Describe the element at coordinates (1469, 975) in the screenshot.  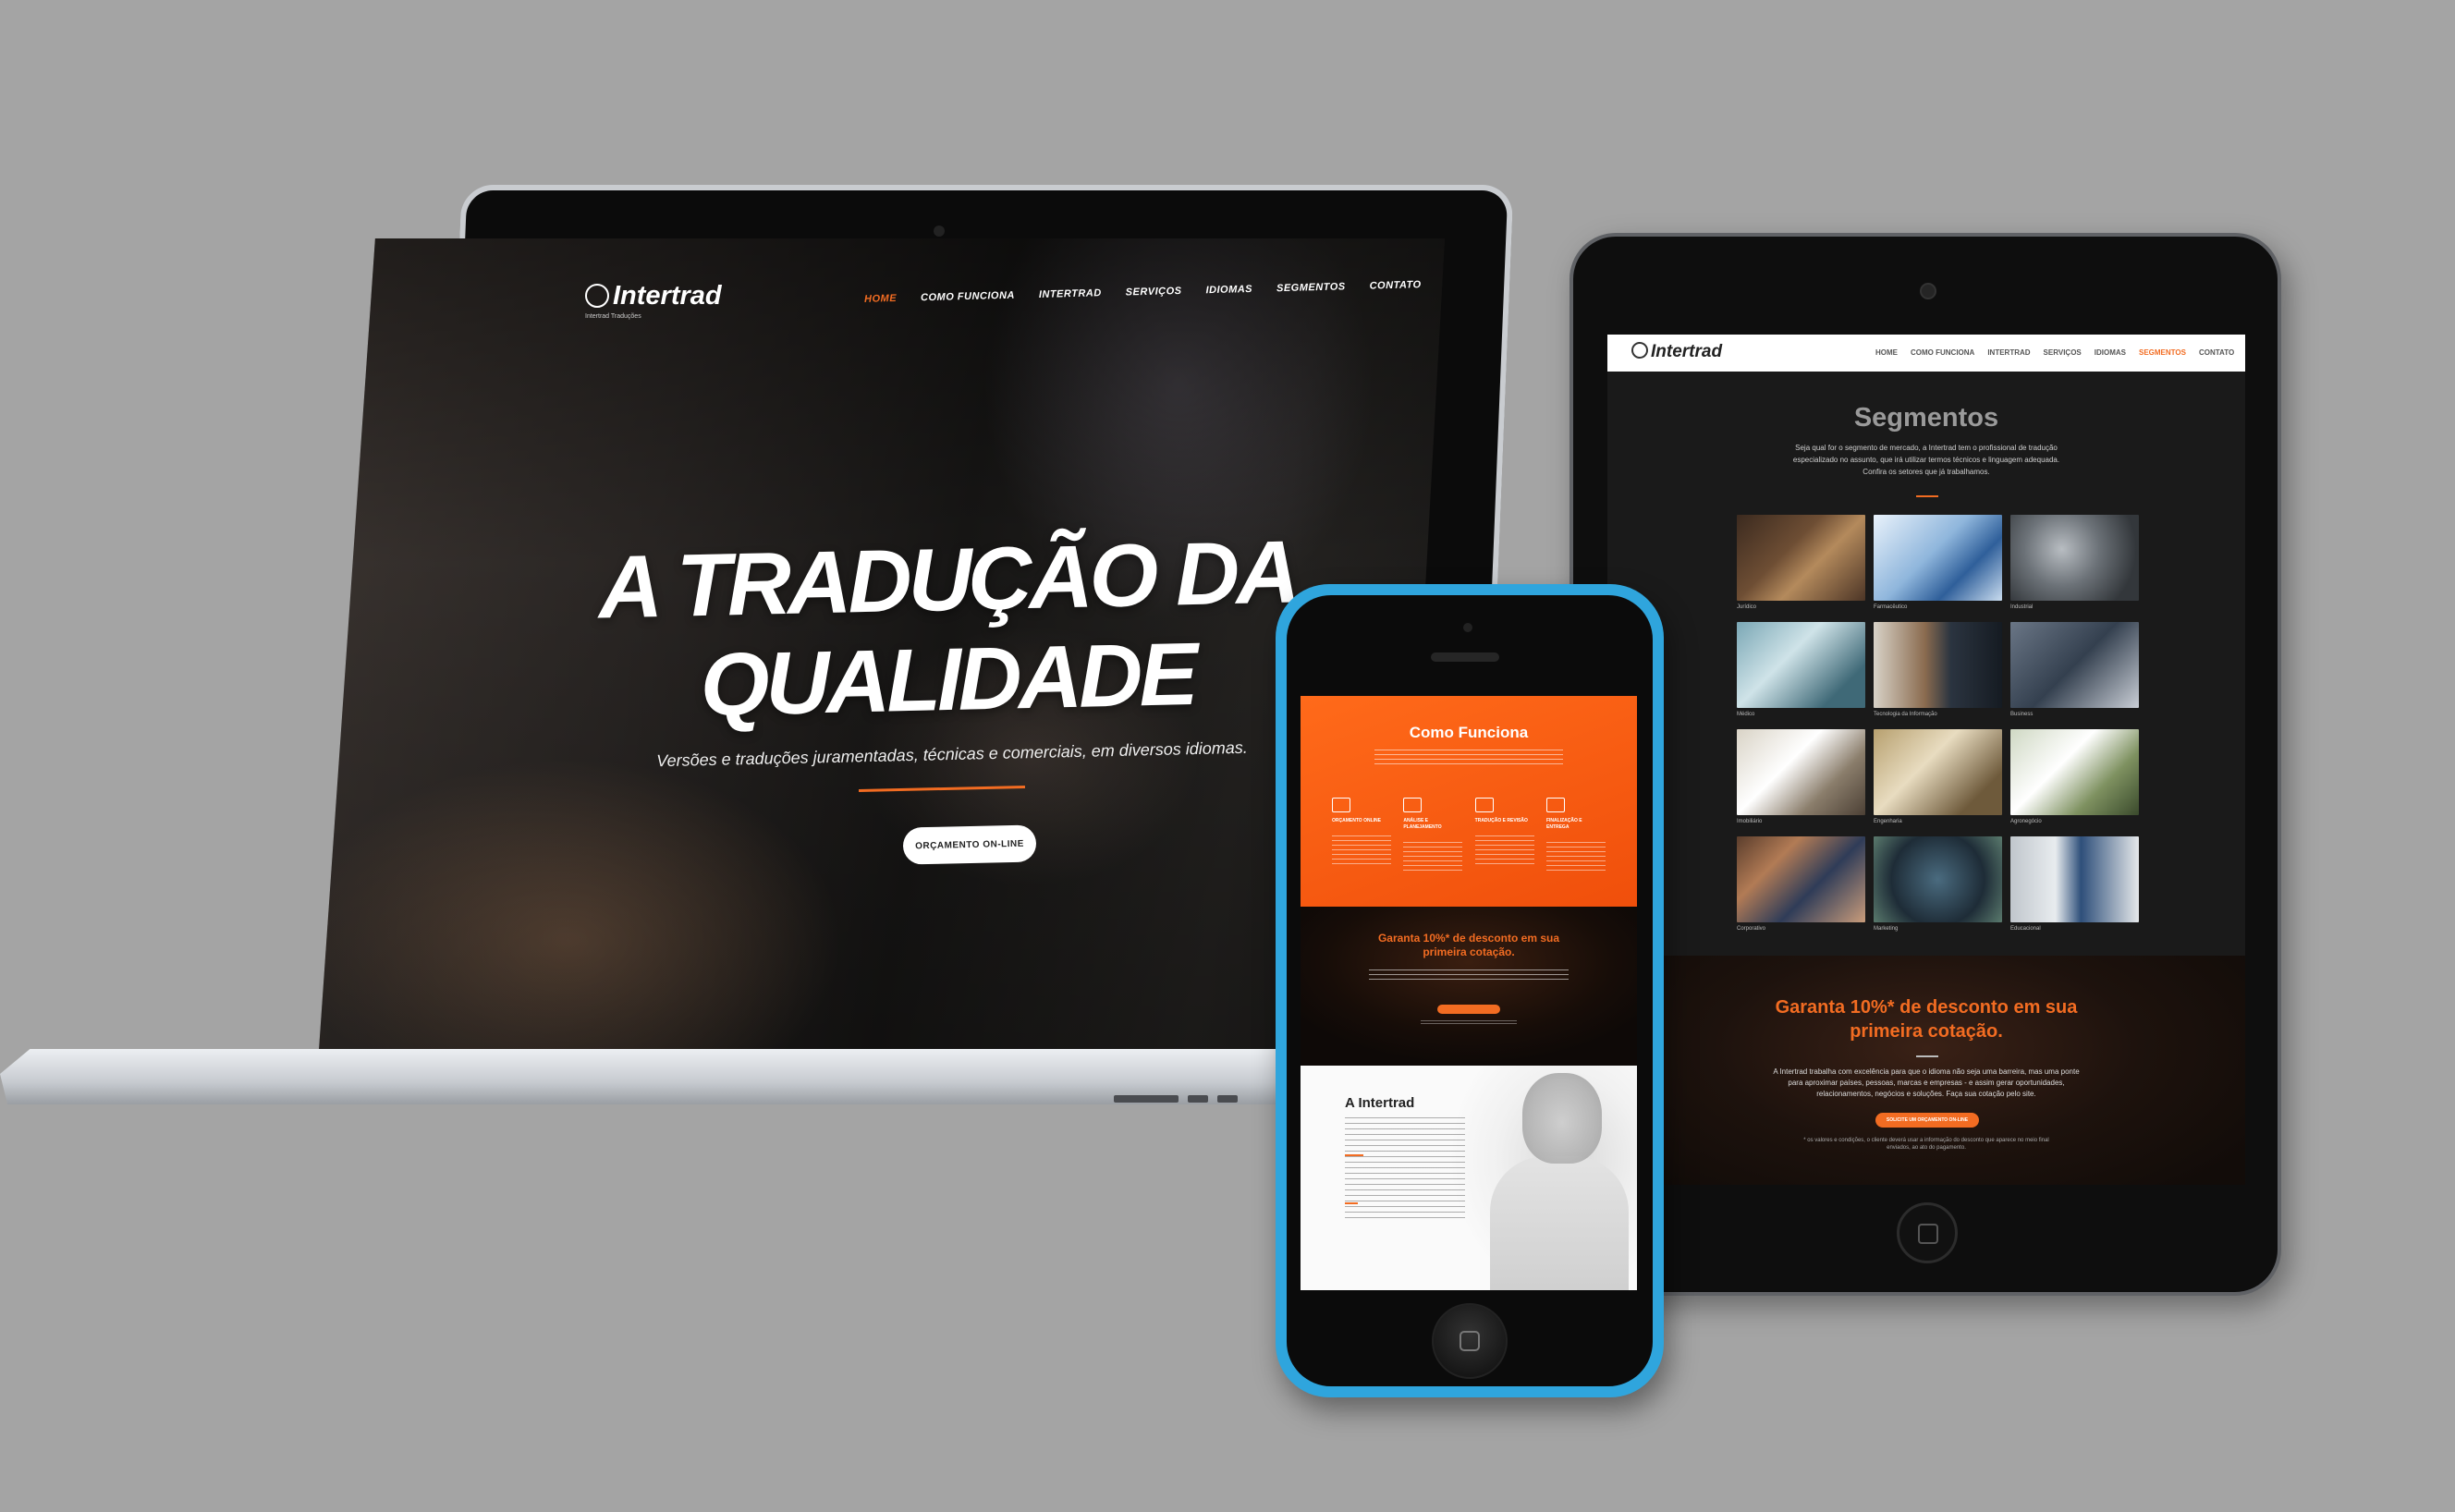
I see `discount-text` at that location.